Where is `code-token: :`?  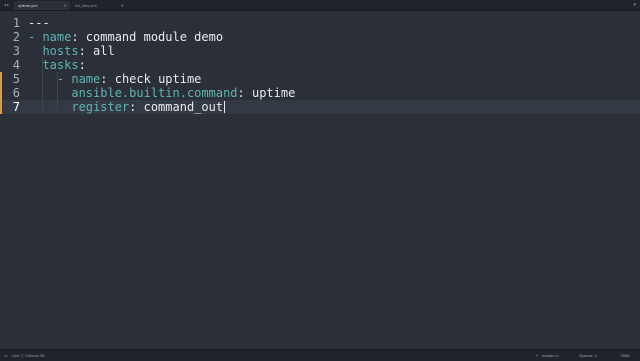 code-token: : is located at coordinates (82, 65).